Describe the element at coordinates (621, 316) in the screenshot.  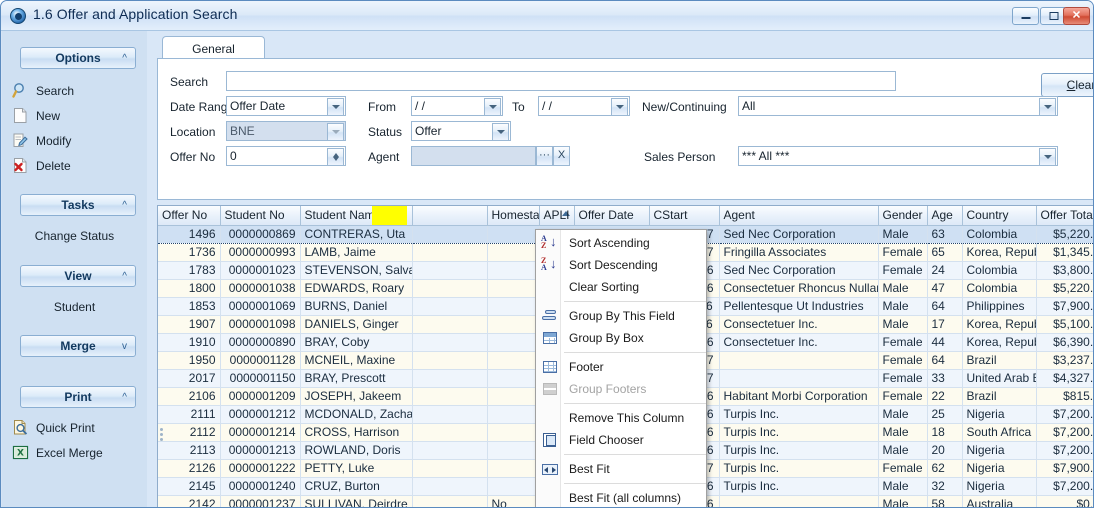
I see `menu-item-group-by-this-field: Group By This Field` at that location.